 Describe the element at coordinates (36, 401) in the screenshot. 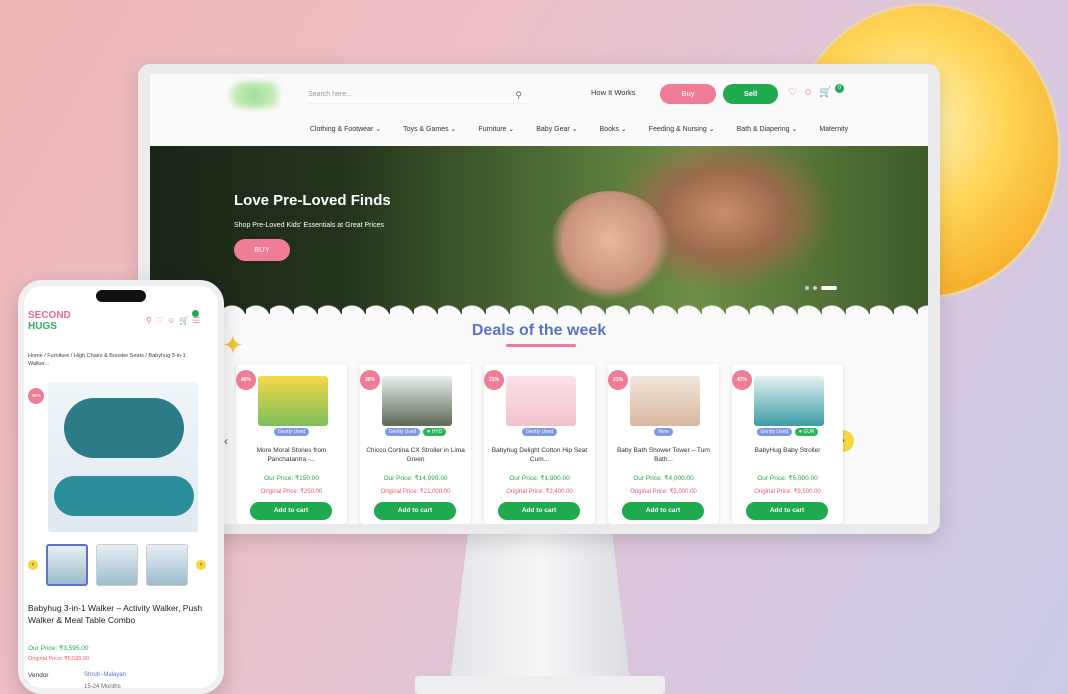

I see `discount-badge: 38% OFF` at that location.